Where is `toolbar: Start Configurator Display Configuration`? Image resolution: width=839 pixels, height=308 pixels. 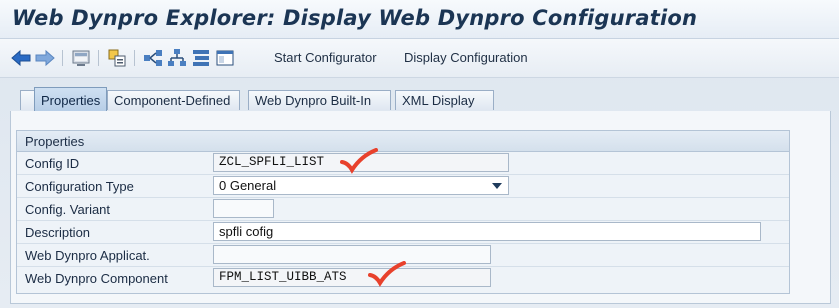 toolbar: Start Configurator Display Configuration is located at coordinates (419, 58).